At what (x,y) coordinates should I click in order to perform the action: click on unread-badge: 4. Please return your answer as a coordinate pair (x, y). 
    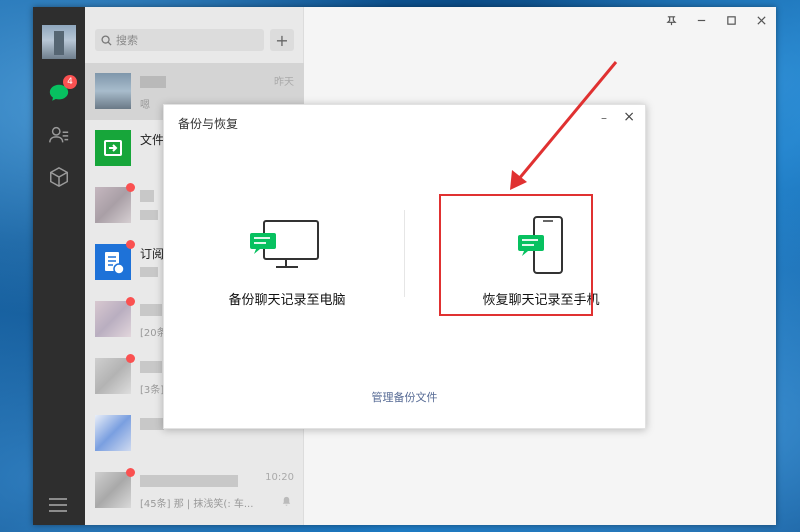
    Looking at the image, I should click on (70, 82).